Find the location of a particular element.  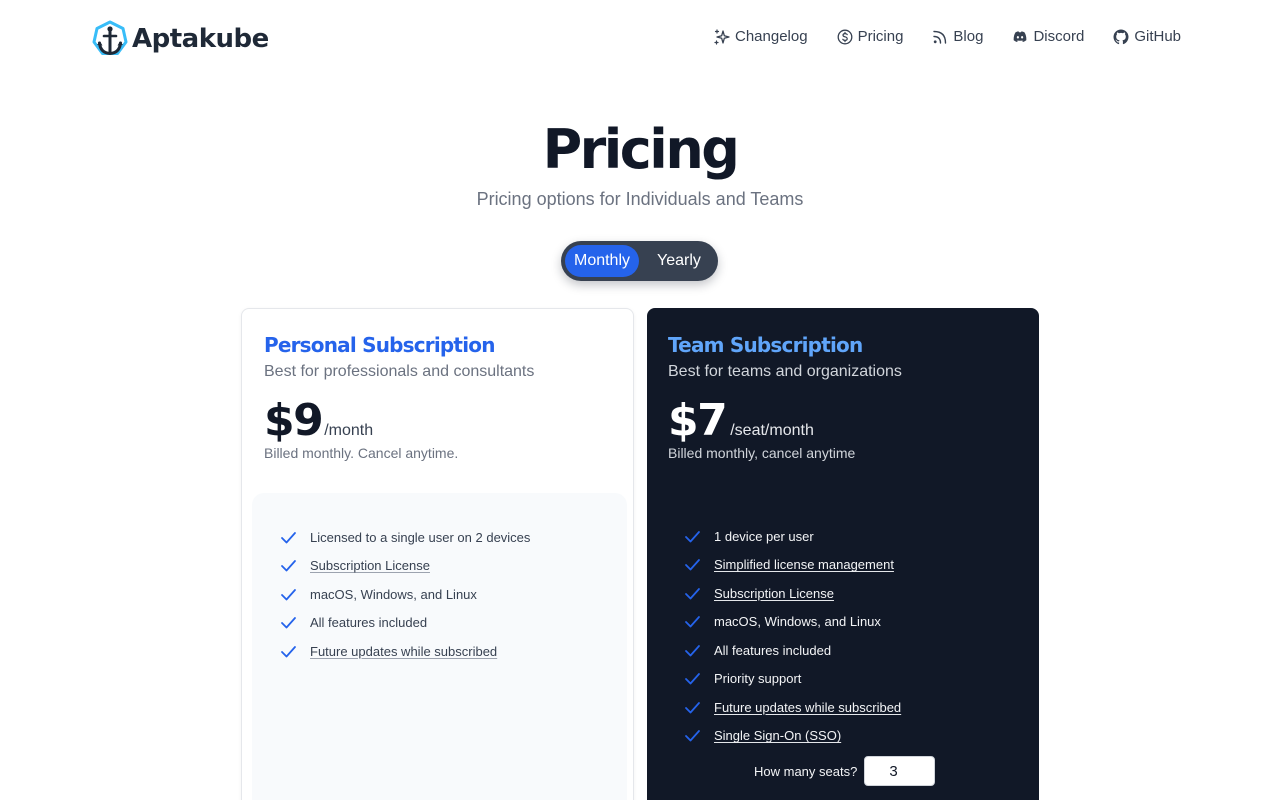

nav-label: Blog is located at coordinates (968, 36).